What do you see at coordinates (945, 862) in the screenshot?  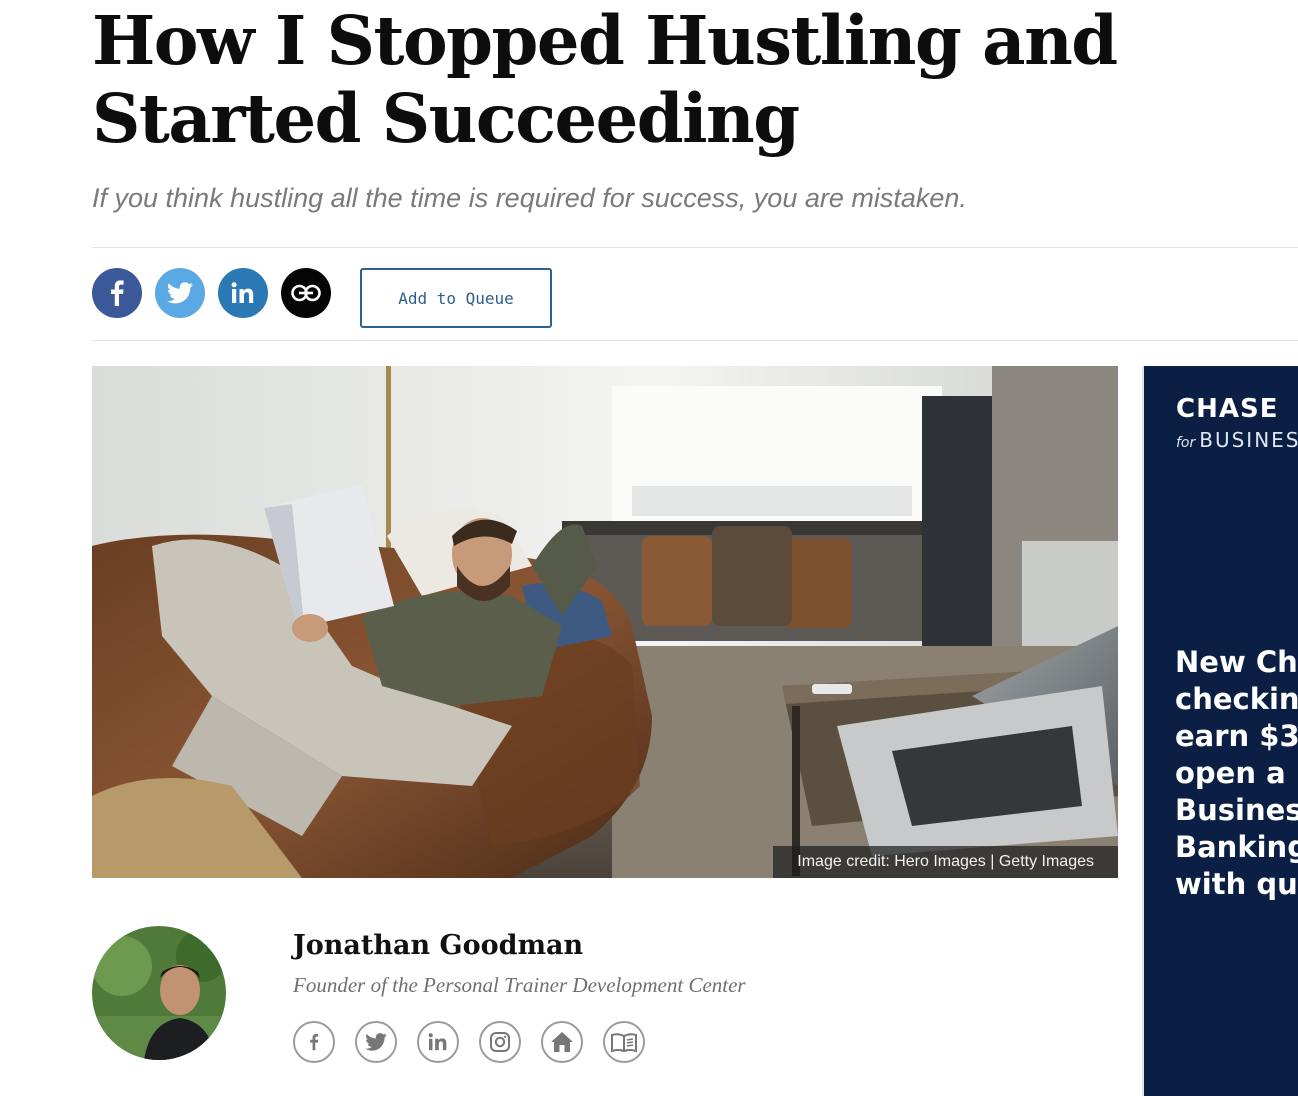 I see `image-credit: Image credit: Hero Images | Getty Images` at bounding box center [945, 862].